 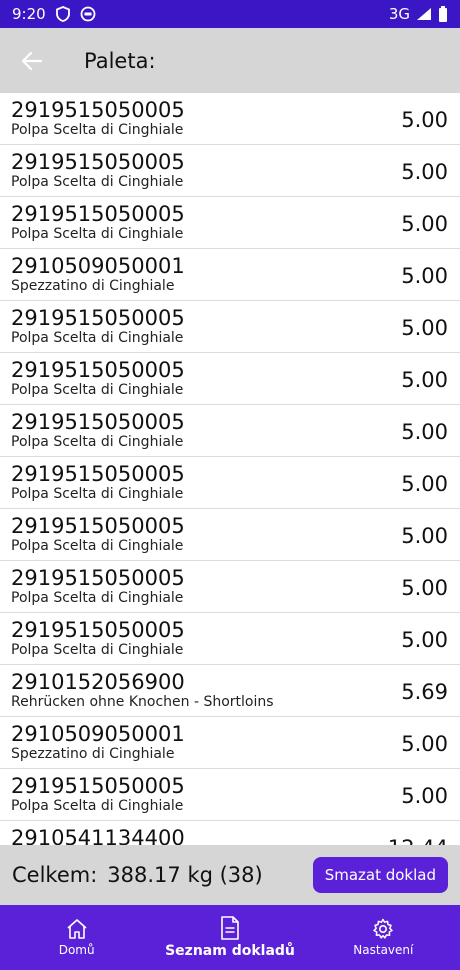 What do you see at coordinates (142, 702) in the screenshot?
I see `item-name: Rehrücken ohne Knochen - Shortloins` at bounding box center [142, 702].